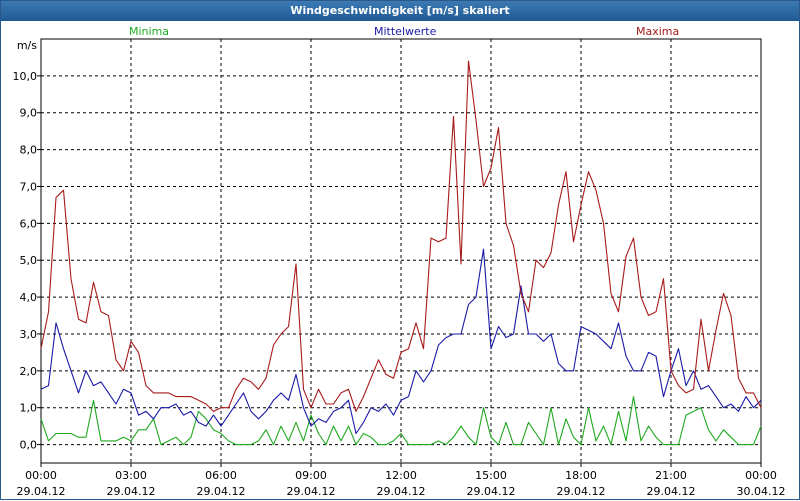  Describe the element at coordinates (311, 475) in the screenshot. I see `x-tick-time: 09:00` at that location.